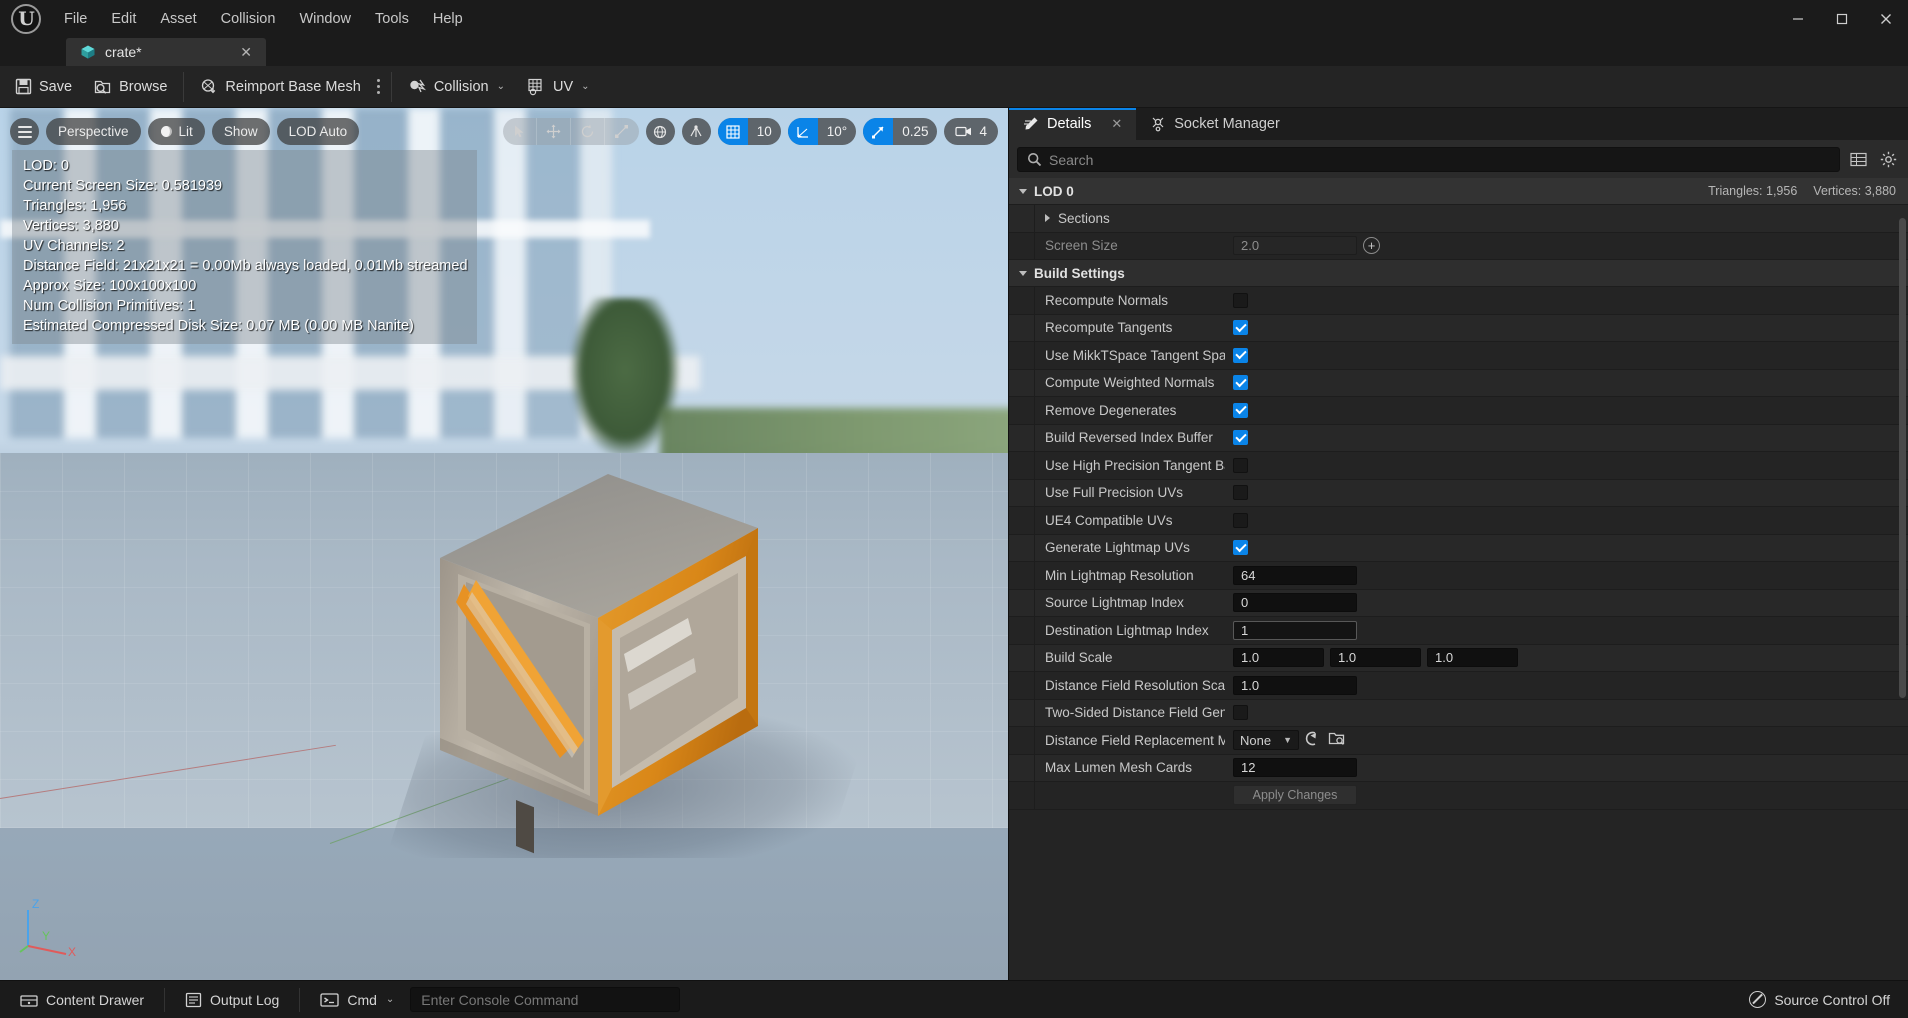 Image resolution: width=1908 pixels, height=1018 pixels. Describe the element at coordinates (93, 131) in the screenshot. I see `viewport-view-mode-button: Perspective` at that location.